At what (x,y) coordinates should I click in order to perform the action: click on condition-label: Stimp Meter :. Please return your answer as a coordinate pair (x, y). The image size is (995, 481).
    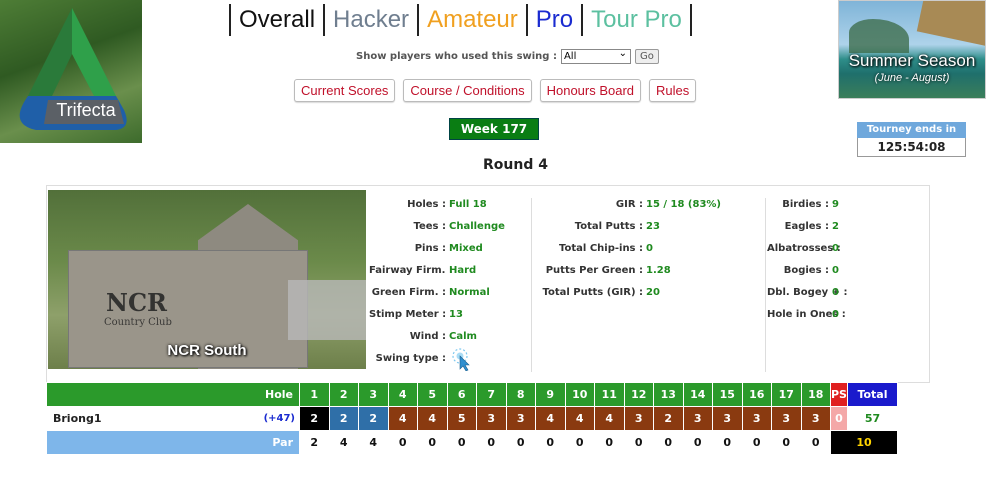
    Looking at the image, I should click on (408, 314).